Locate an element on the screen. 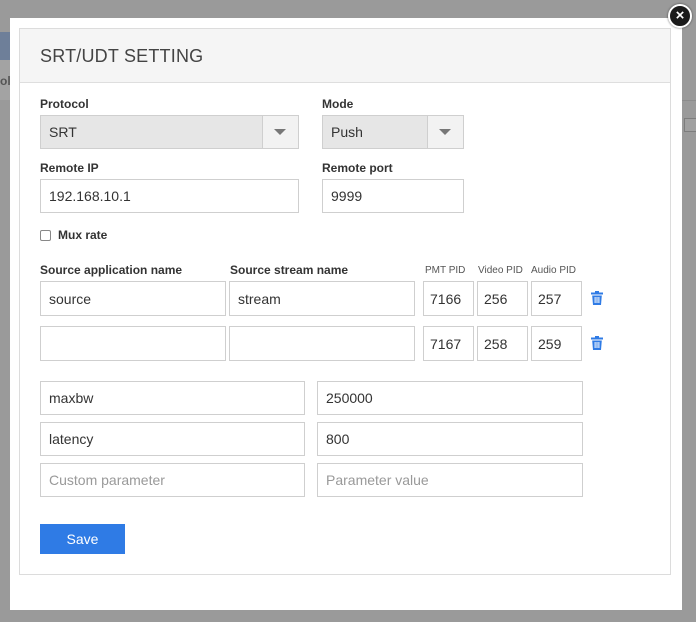  parameter-value-placeholder: Parameter value is located at coordinates (377, 480).